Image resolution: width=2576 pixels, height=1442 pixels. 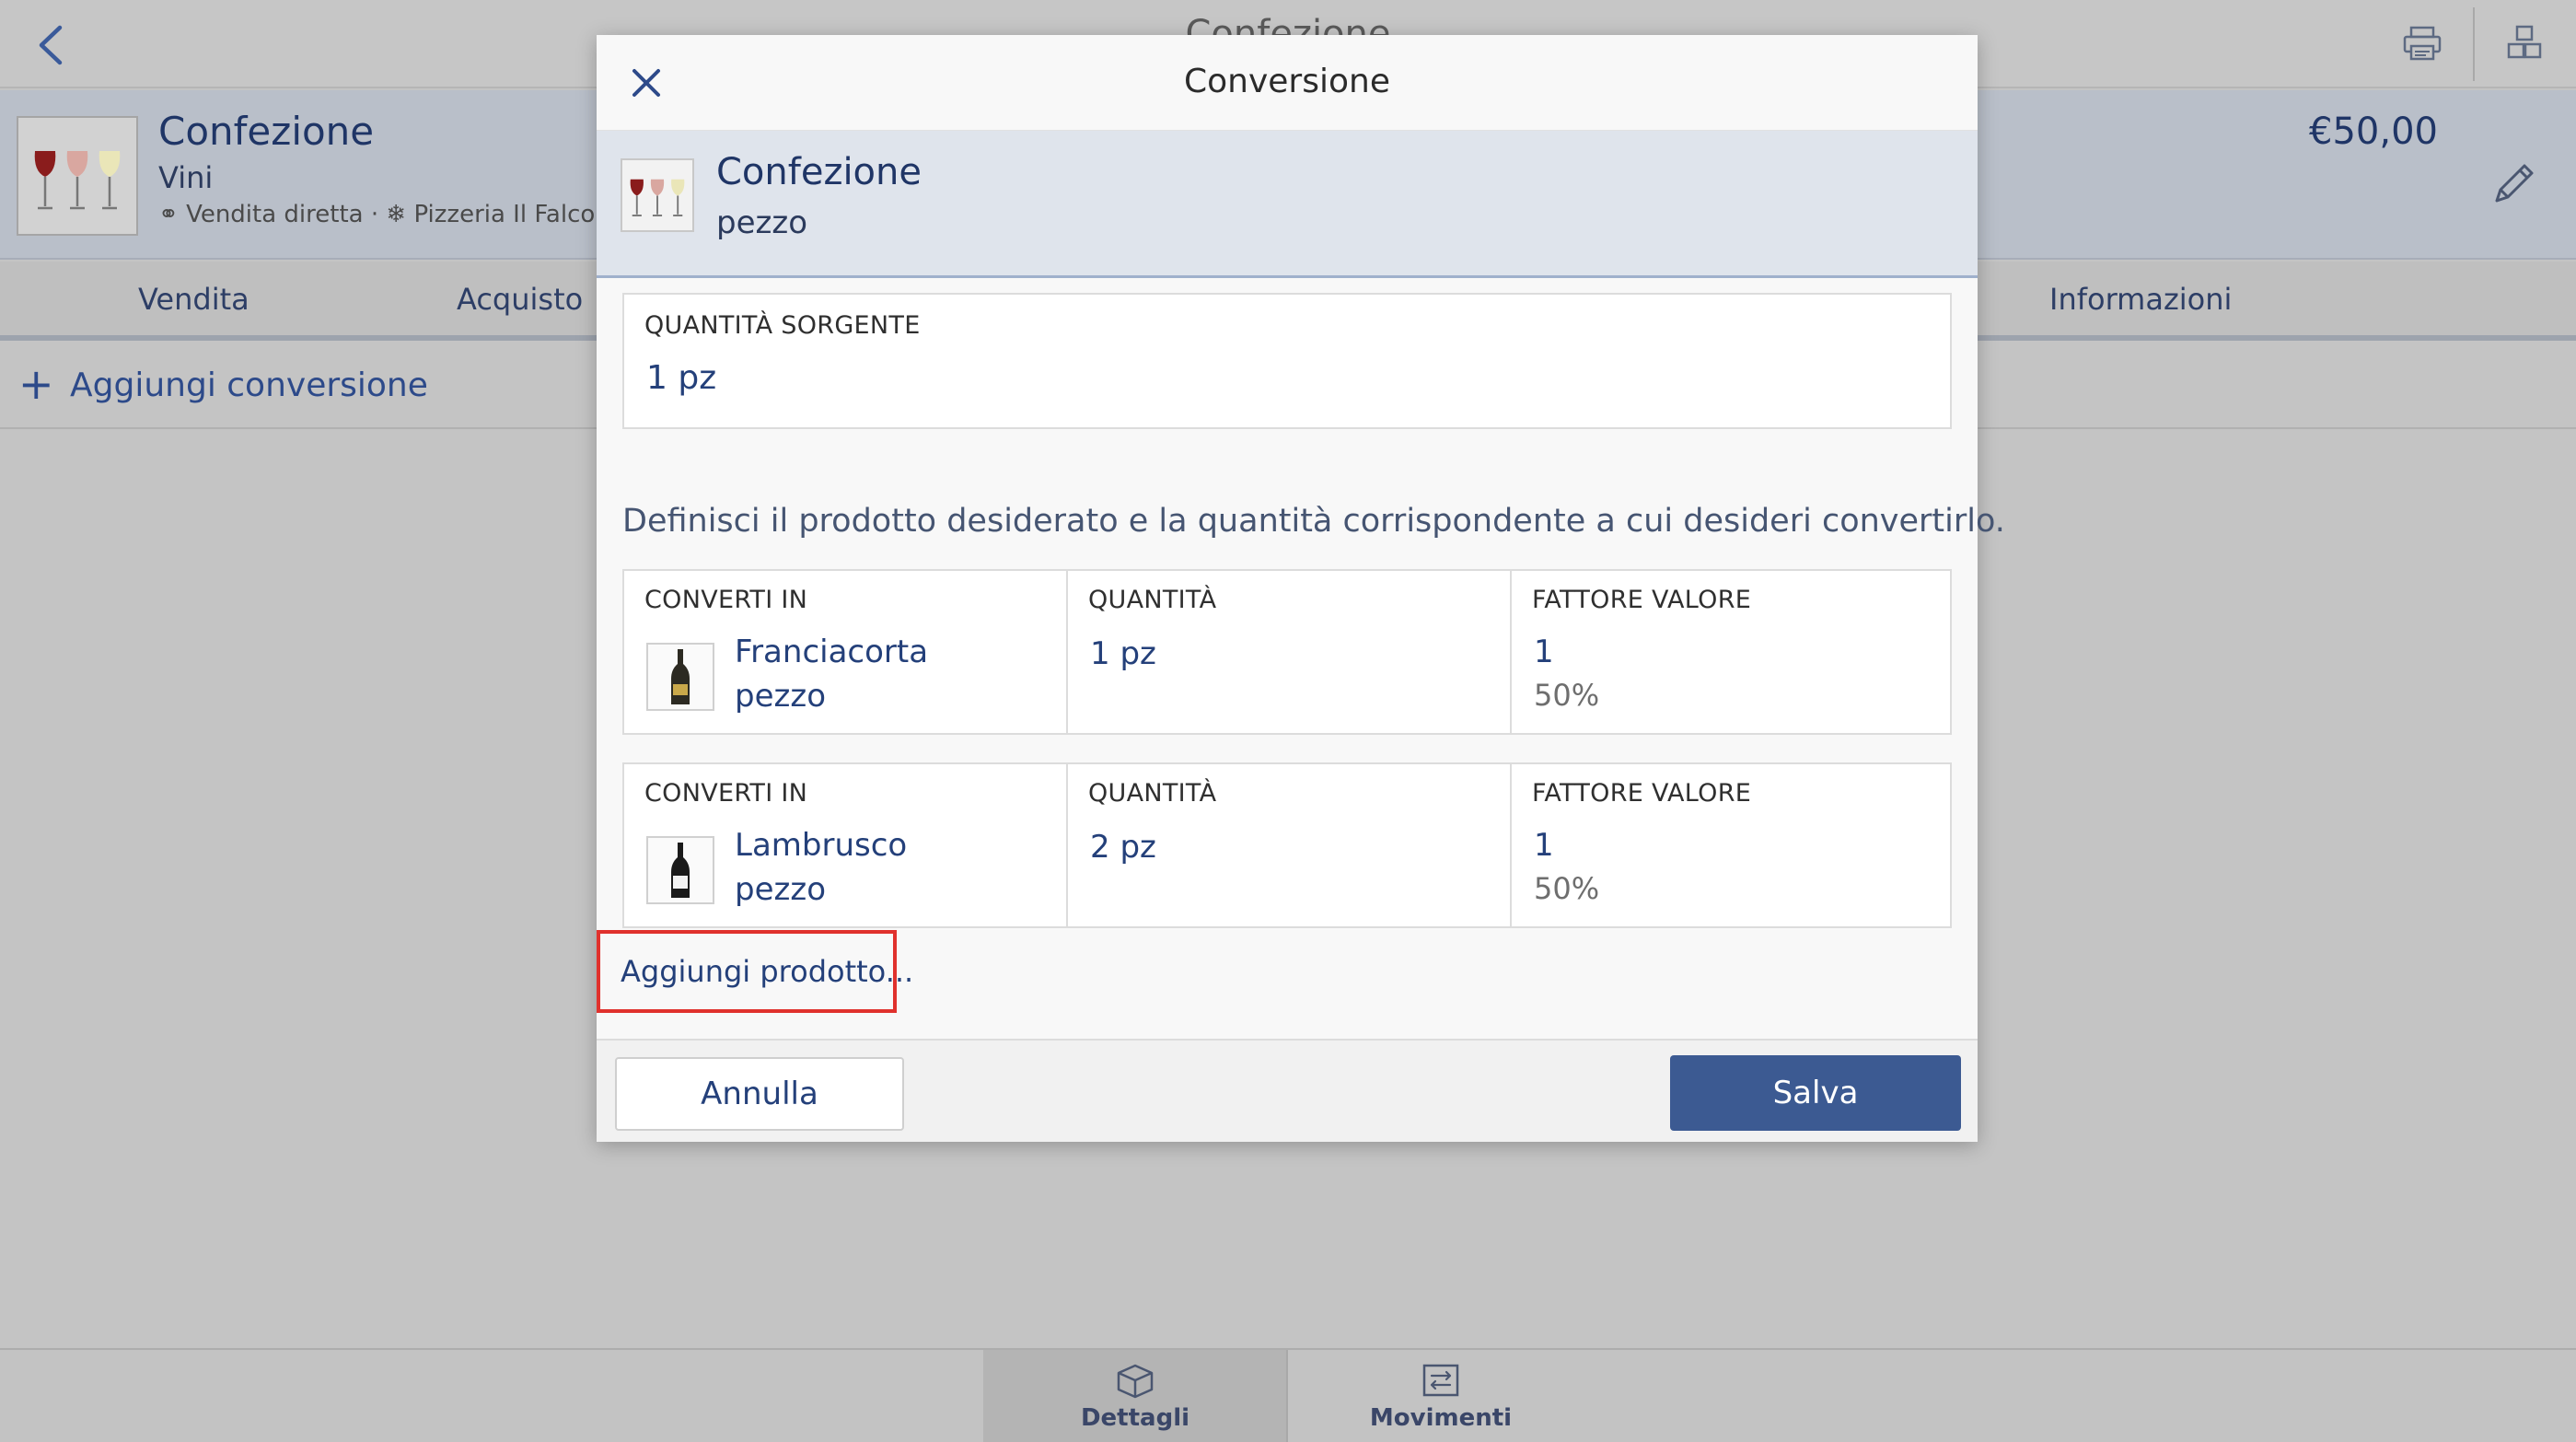 I want to click on nav-dettagli-label: Dettagli, so click(x=1135, y=1418).